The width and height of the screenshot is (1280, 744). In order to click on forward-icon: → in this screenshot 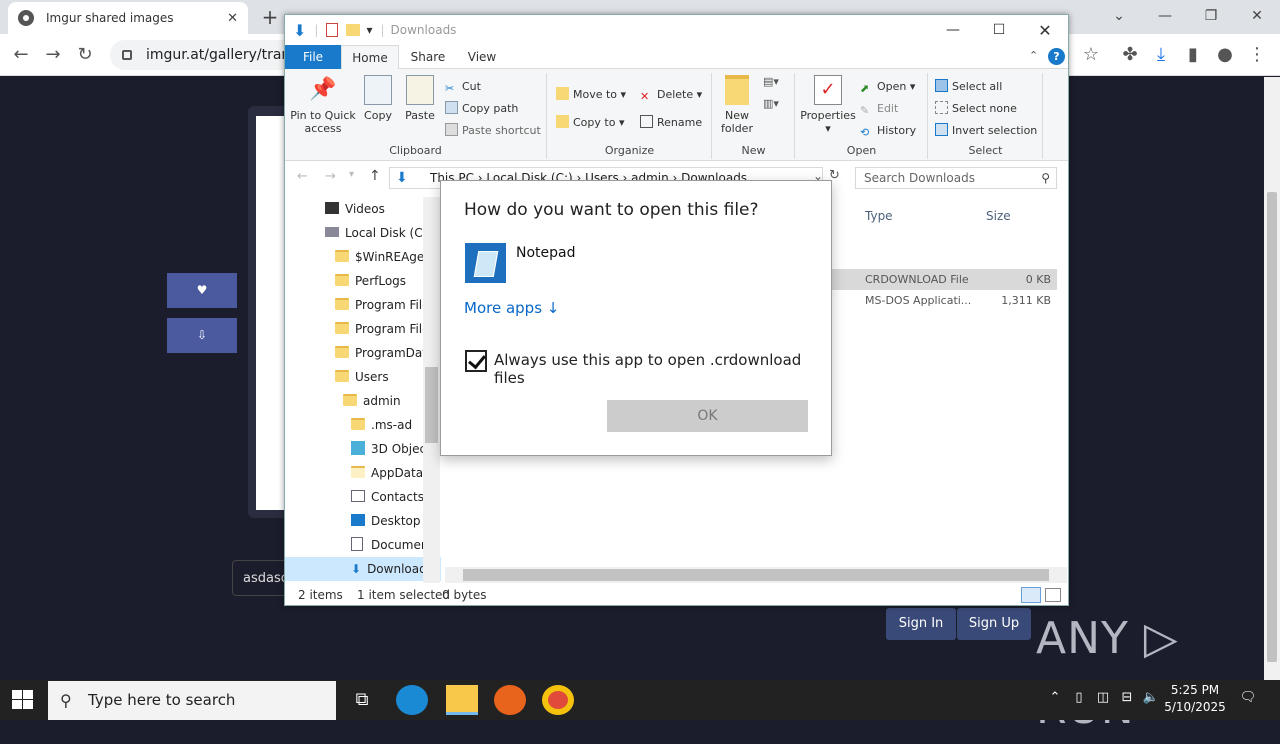, I will do `click(53, 55)`.